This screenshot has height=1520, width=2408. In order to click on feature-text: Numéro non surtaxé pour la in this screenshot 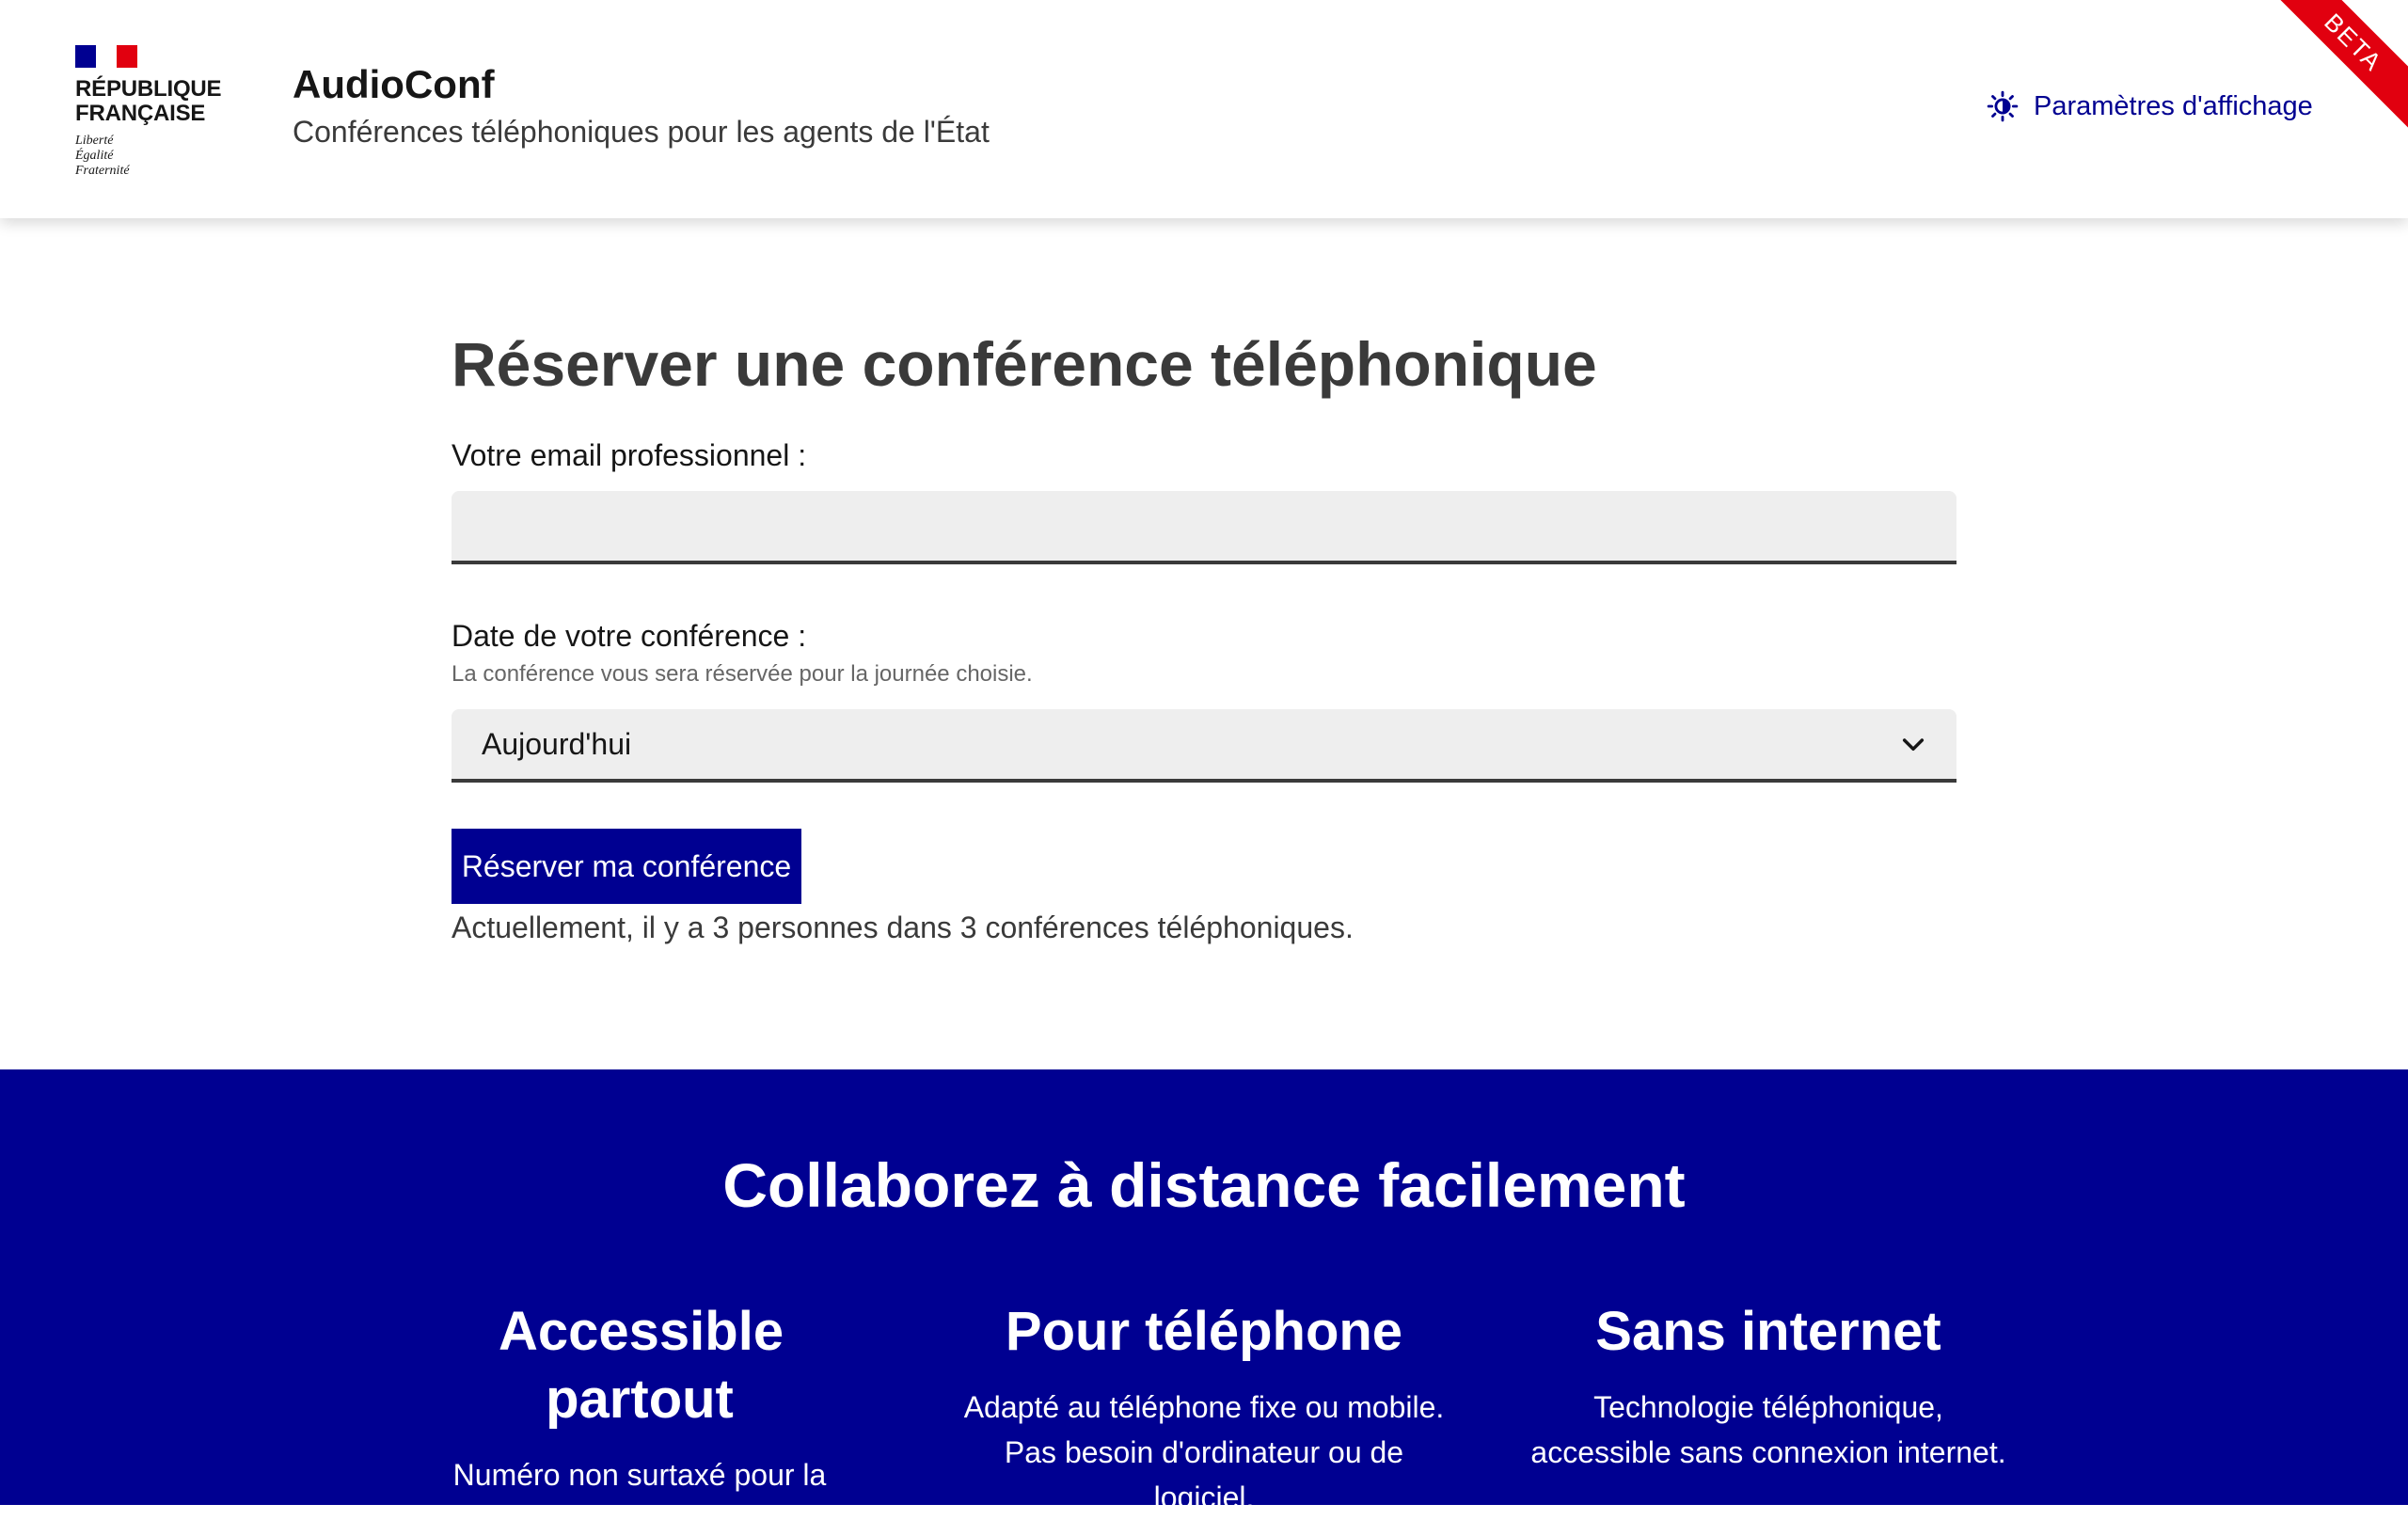, I will do `click(640, 1475)`.